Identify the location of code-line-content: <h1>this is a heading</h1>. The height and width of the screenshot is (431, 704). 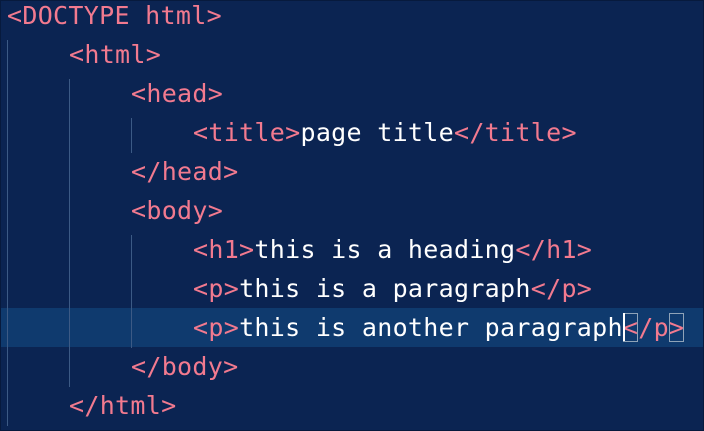
(392, 249).